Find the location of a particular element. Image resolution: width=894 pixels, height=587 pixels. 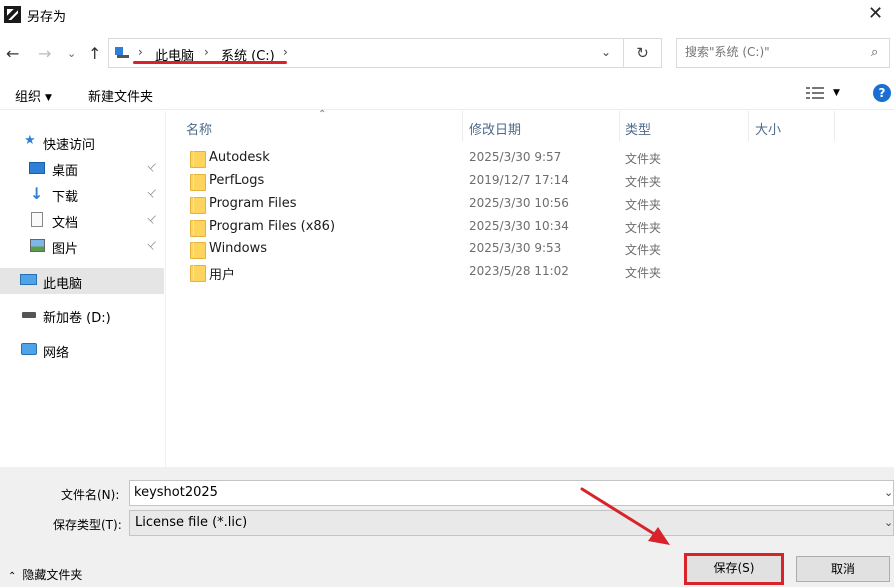

download-arrow-icon: ↓ is located at coordinates (37, 193).